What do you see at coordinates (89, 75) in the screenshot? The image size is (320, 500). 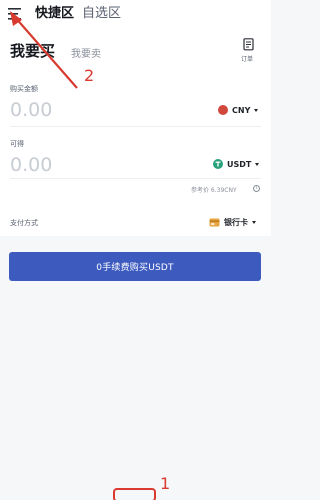 I see `annotation-number-2: 2` at bounding box center [89, 75].